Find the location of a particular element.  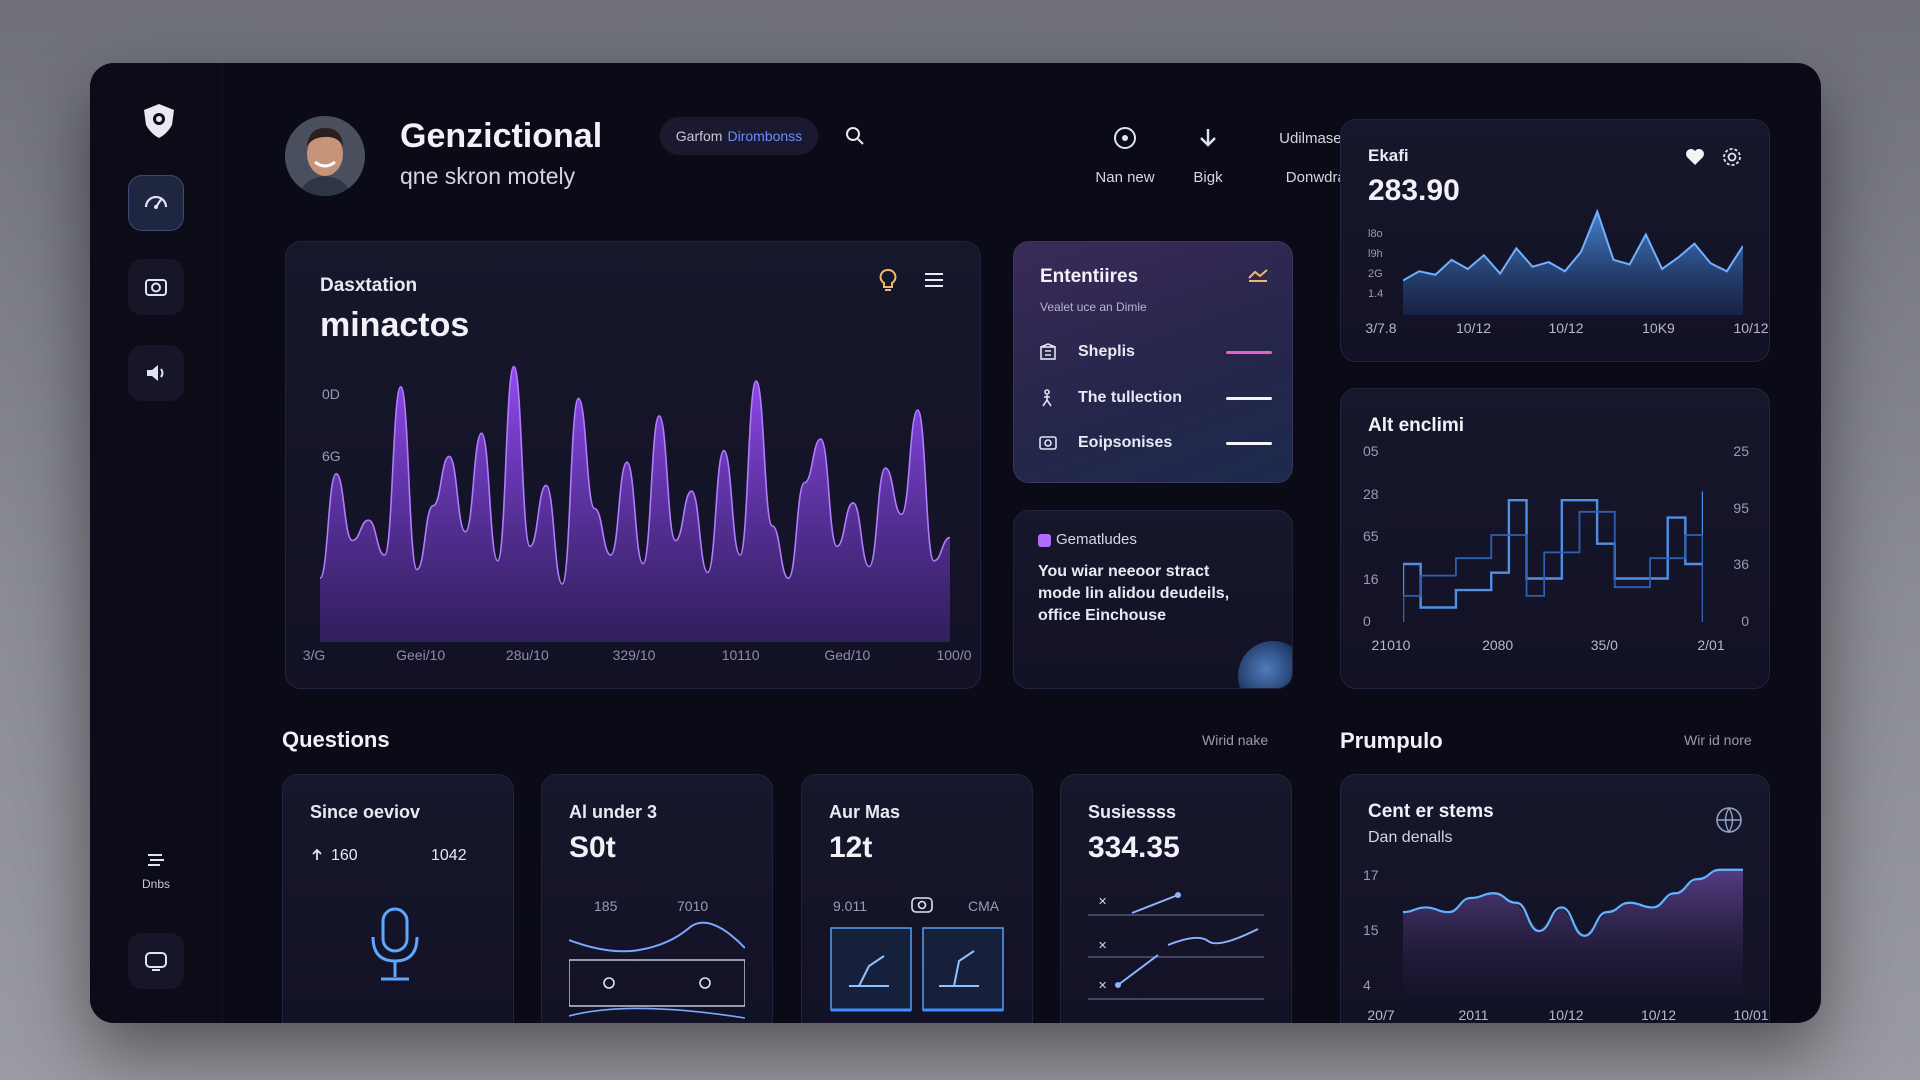

building-icon is located at coordinates (1048, 351).